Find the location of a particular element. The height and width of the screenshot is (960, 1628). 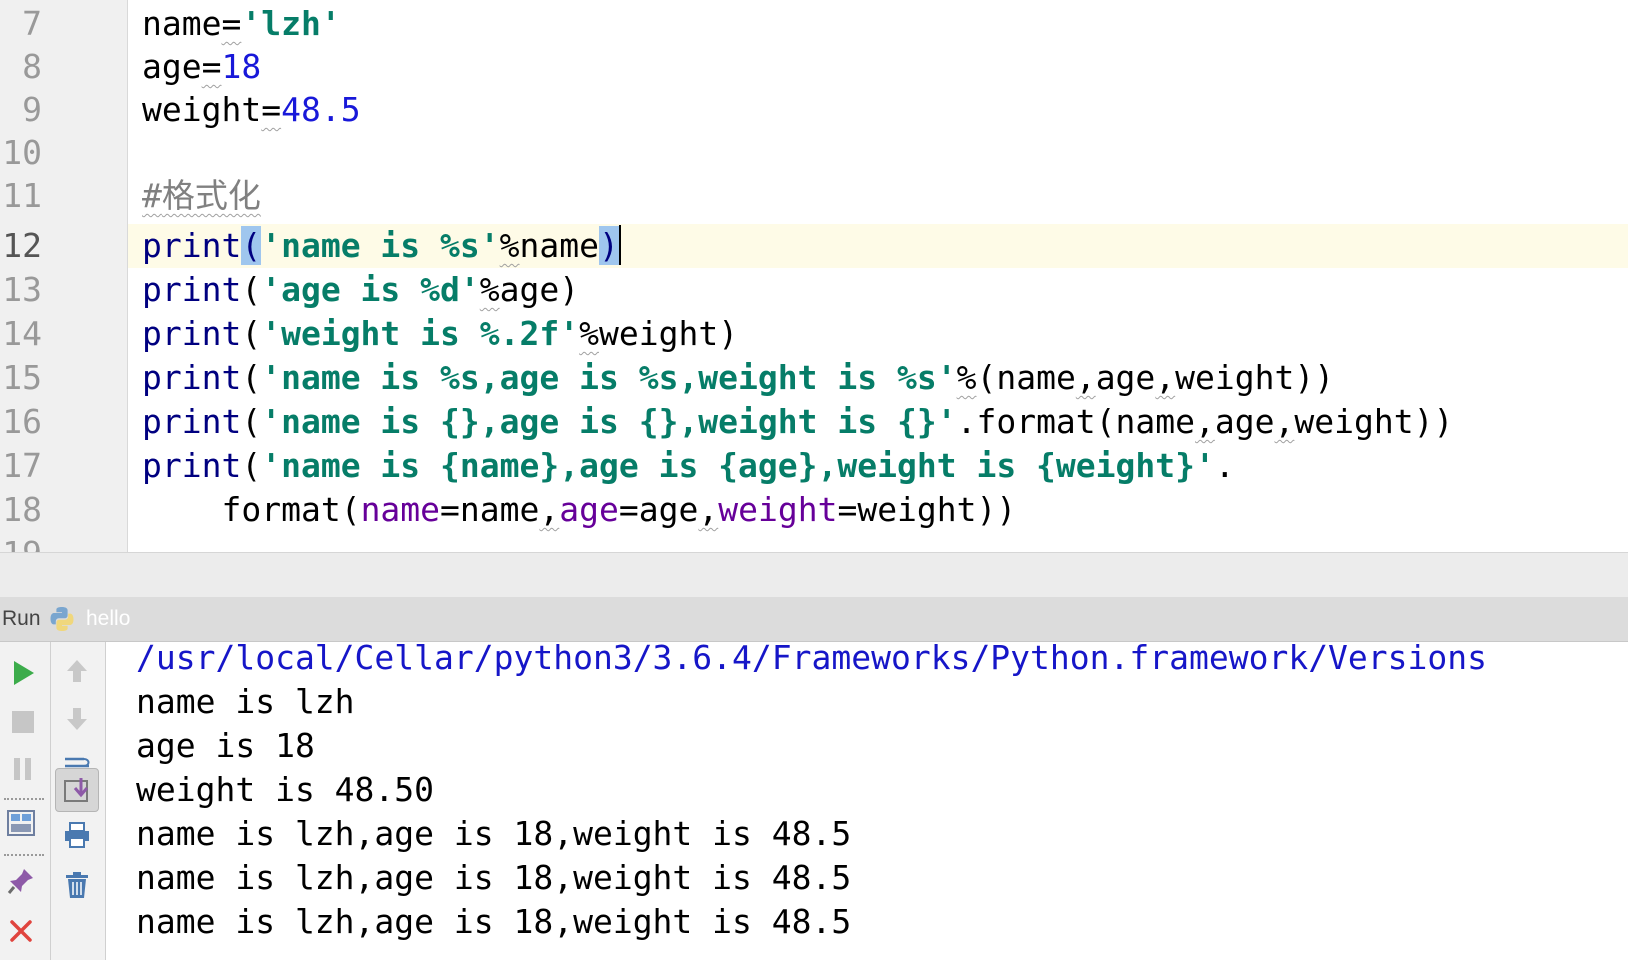

line-number: 13 is located at coordinates (22, 289).